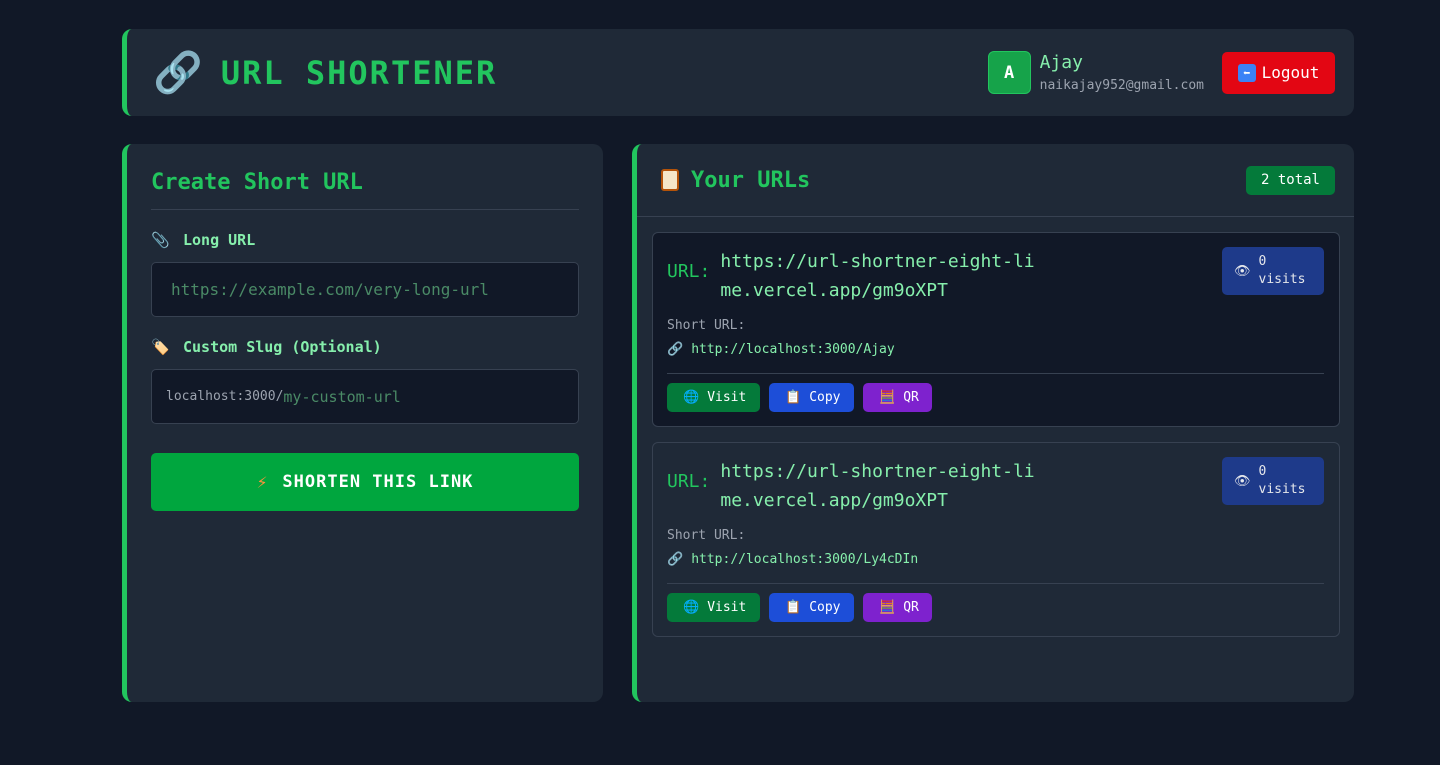 The width and height of the screenshot is (1440, 765). What do you see at coordinates (160, 240) in the screenshot?
I see `paperclip-icon: 📎` at bounding box center [160, 240].